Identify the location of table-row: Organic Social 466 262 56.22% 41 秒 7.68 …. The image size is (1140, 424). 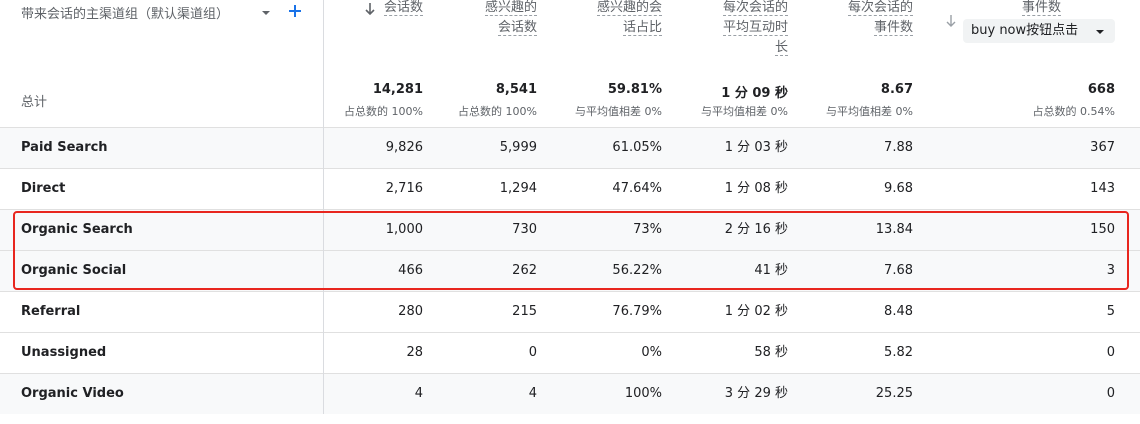
(570, 270).